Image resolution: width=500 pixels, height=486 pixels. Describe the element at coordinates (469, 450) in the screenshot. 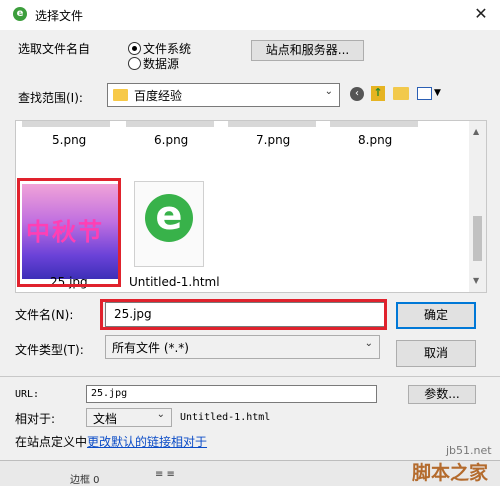

I see `watermark-site: jb51.net` at that location.